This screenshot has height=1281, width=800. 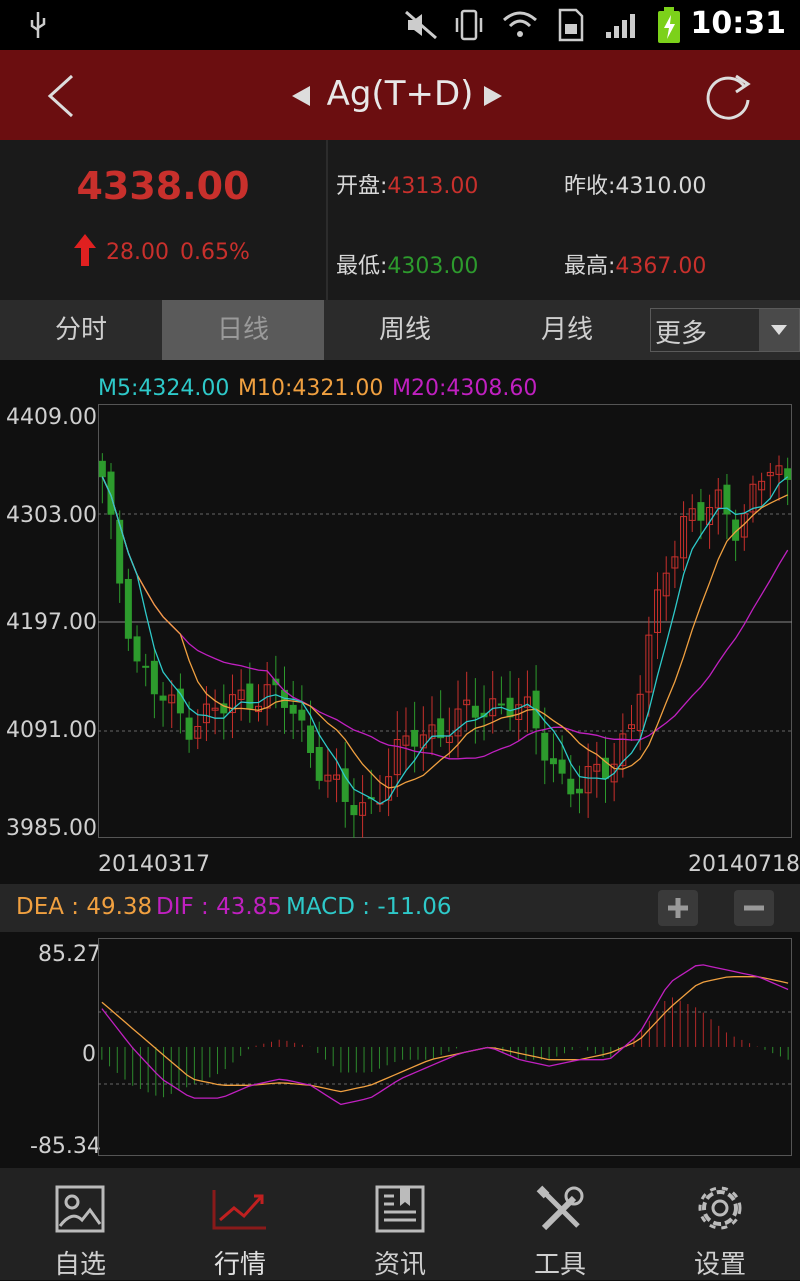 I want to click on x-start-date: 20140317, so click(x=154, y=864).